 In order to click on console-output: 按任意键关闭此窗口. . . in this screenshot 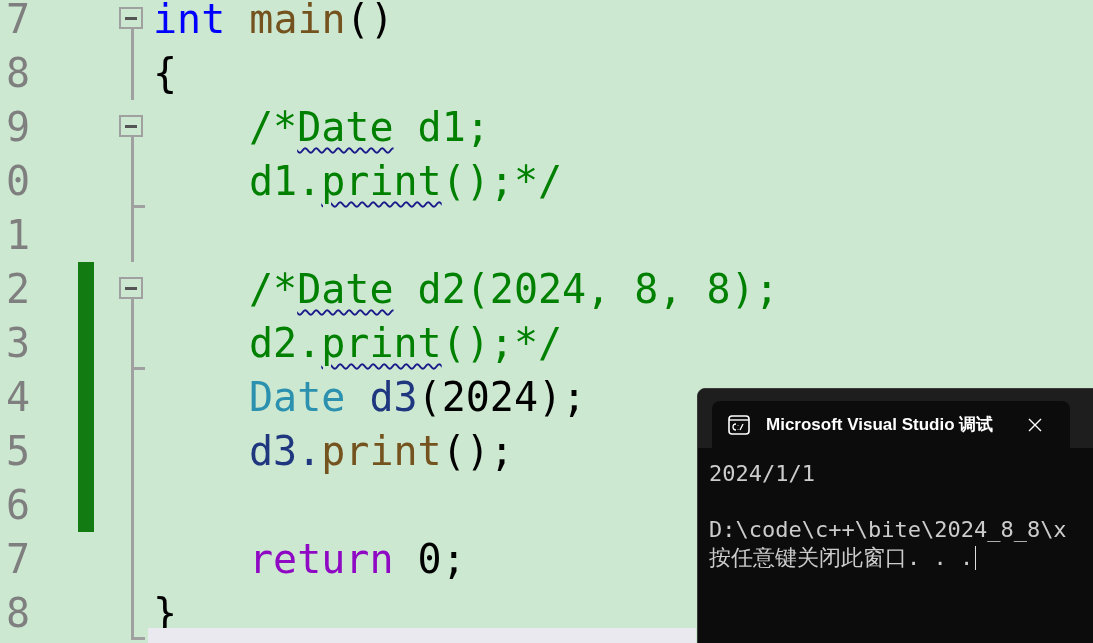, I will do `click(841, 558)`.